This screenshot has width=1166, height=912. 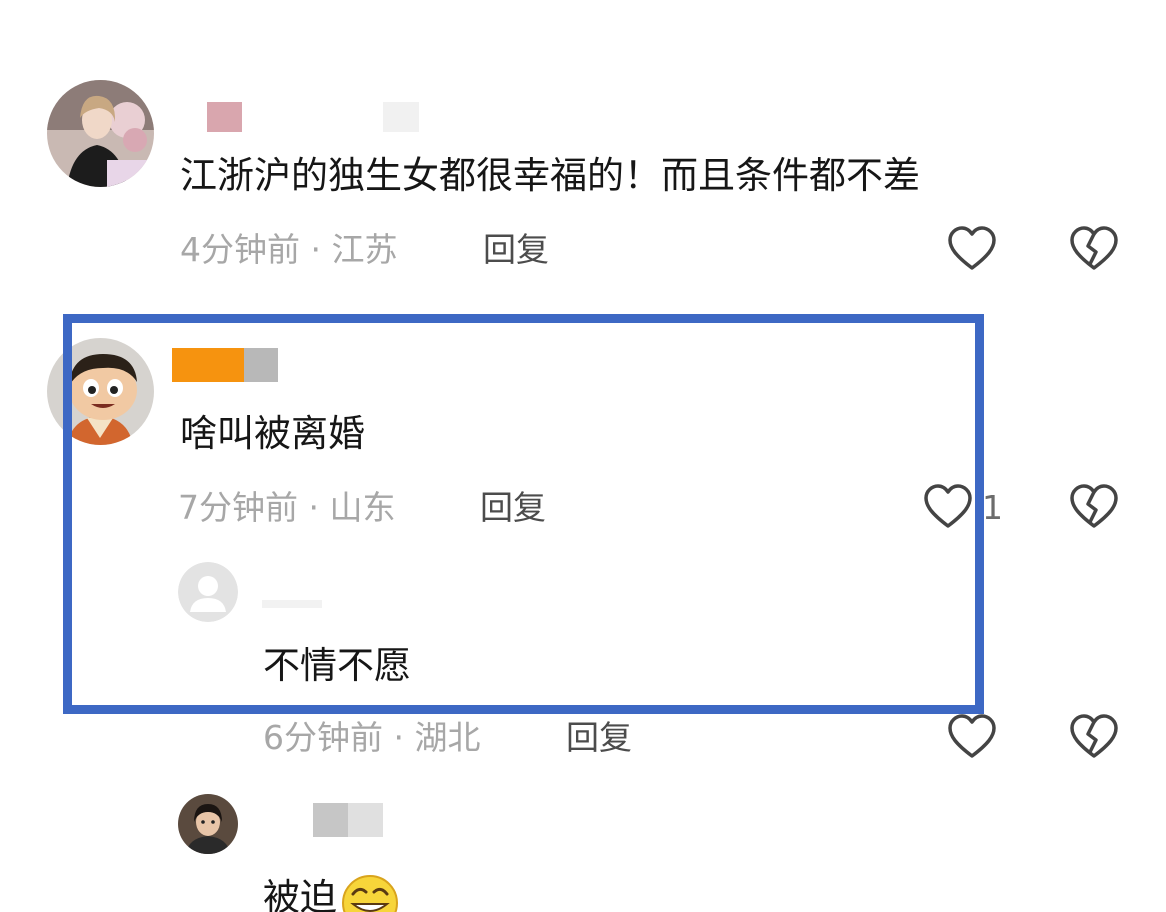 I want to click on comment-time: 7分钟前, so click(x=238, y=507).